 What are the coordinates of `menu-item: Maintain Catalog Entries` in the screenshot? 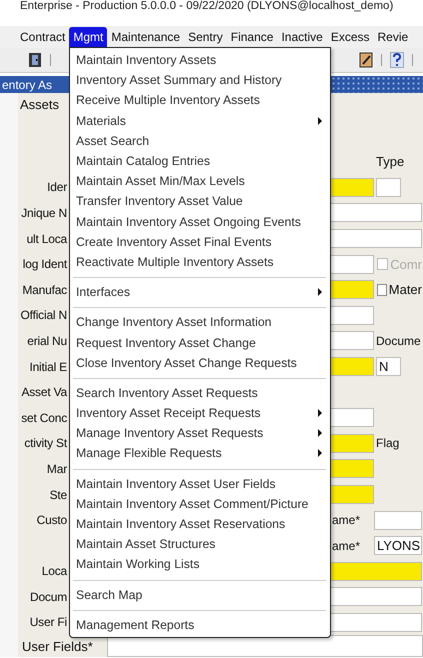 It's located at (201, 161).